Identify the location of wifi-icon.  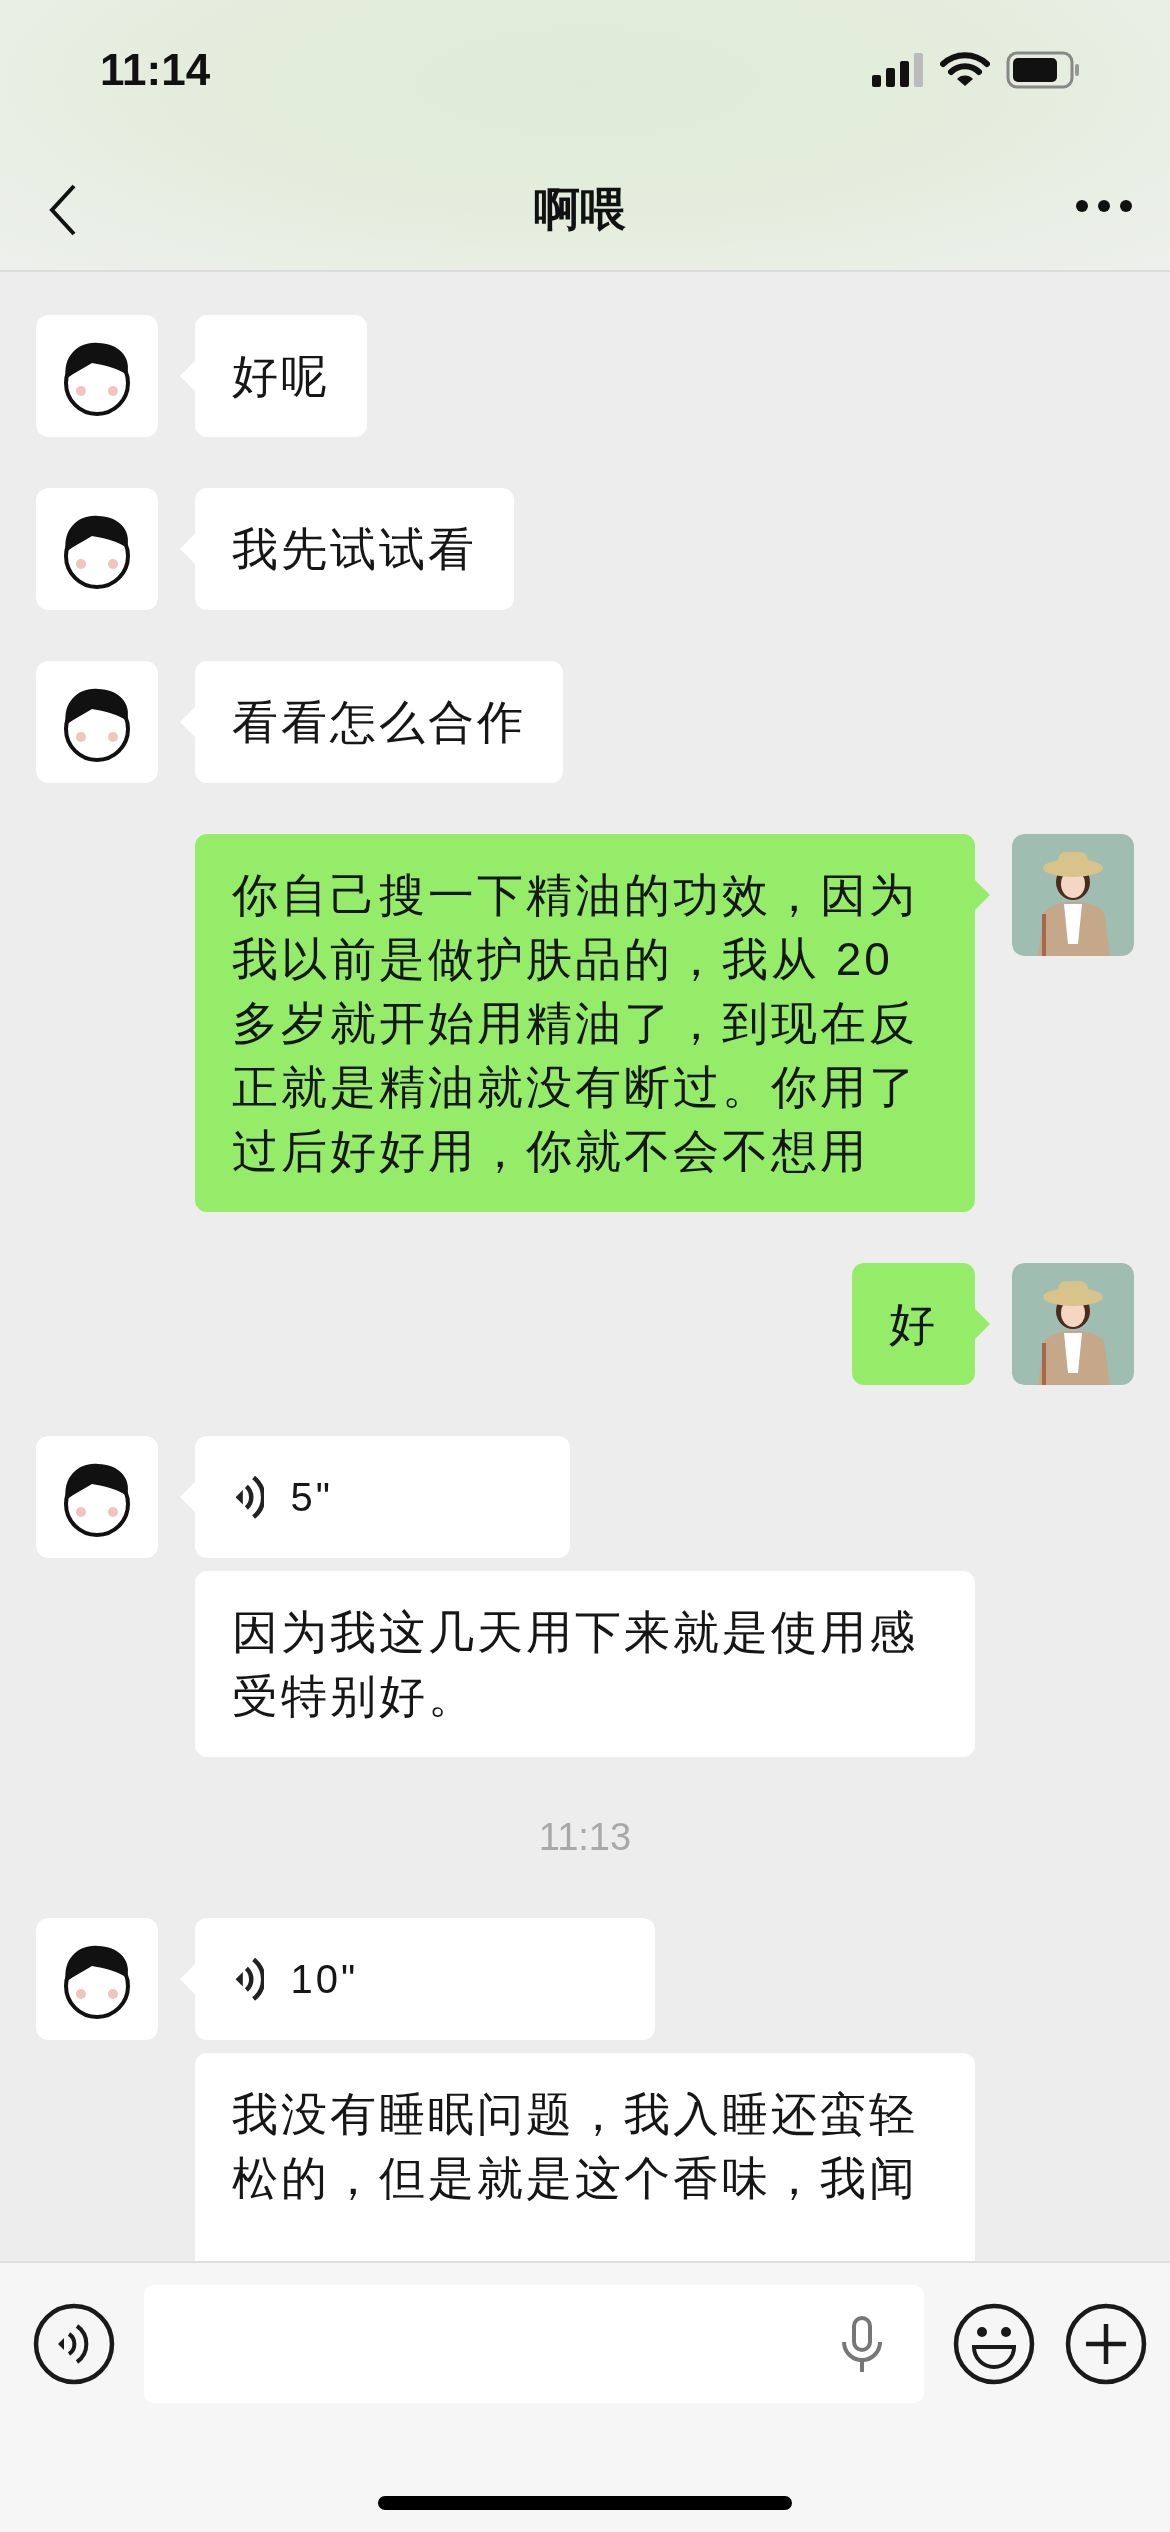
(965, 70).